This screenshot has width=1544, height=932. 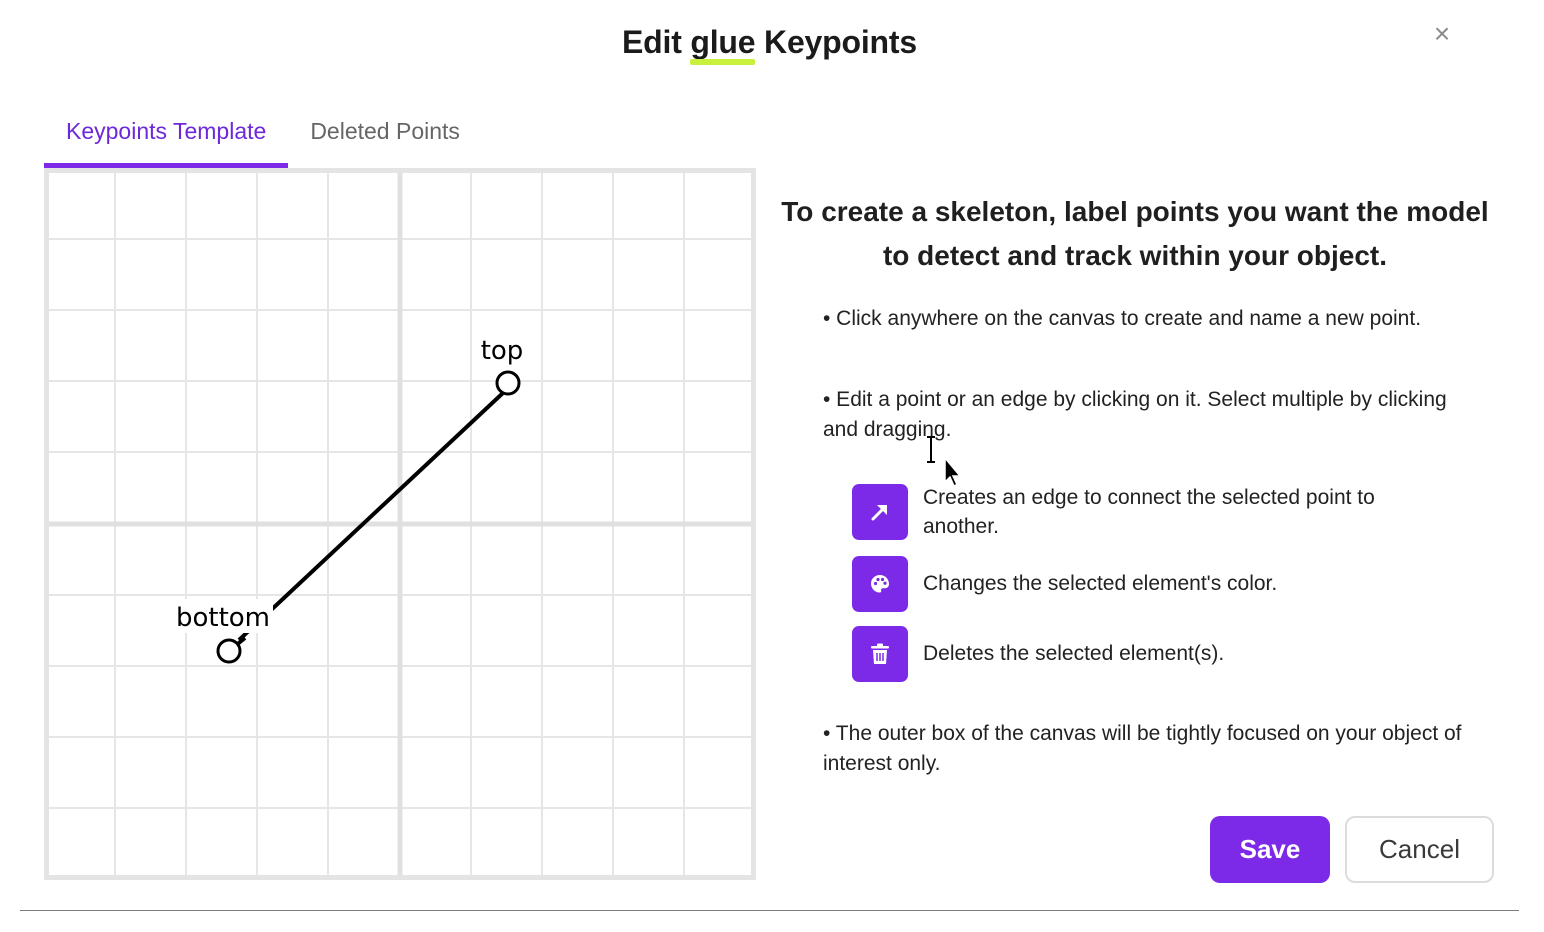 I want to click on keypoint-bottom, so click(x=229, y=651).